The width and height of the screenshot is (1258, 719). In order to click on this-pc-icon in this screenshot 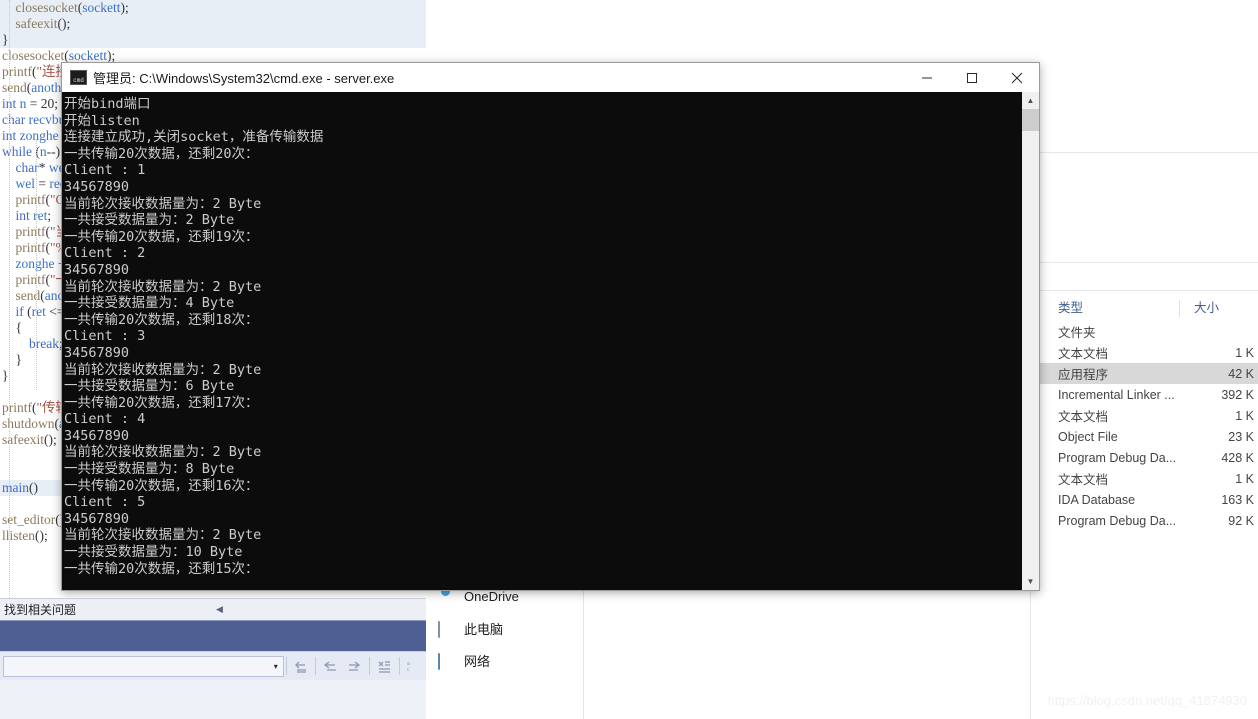, I will do `click(448, 629)`.